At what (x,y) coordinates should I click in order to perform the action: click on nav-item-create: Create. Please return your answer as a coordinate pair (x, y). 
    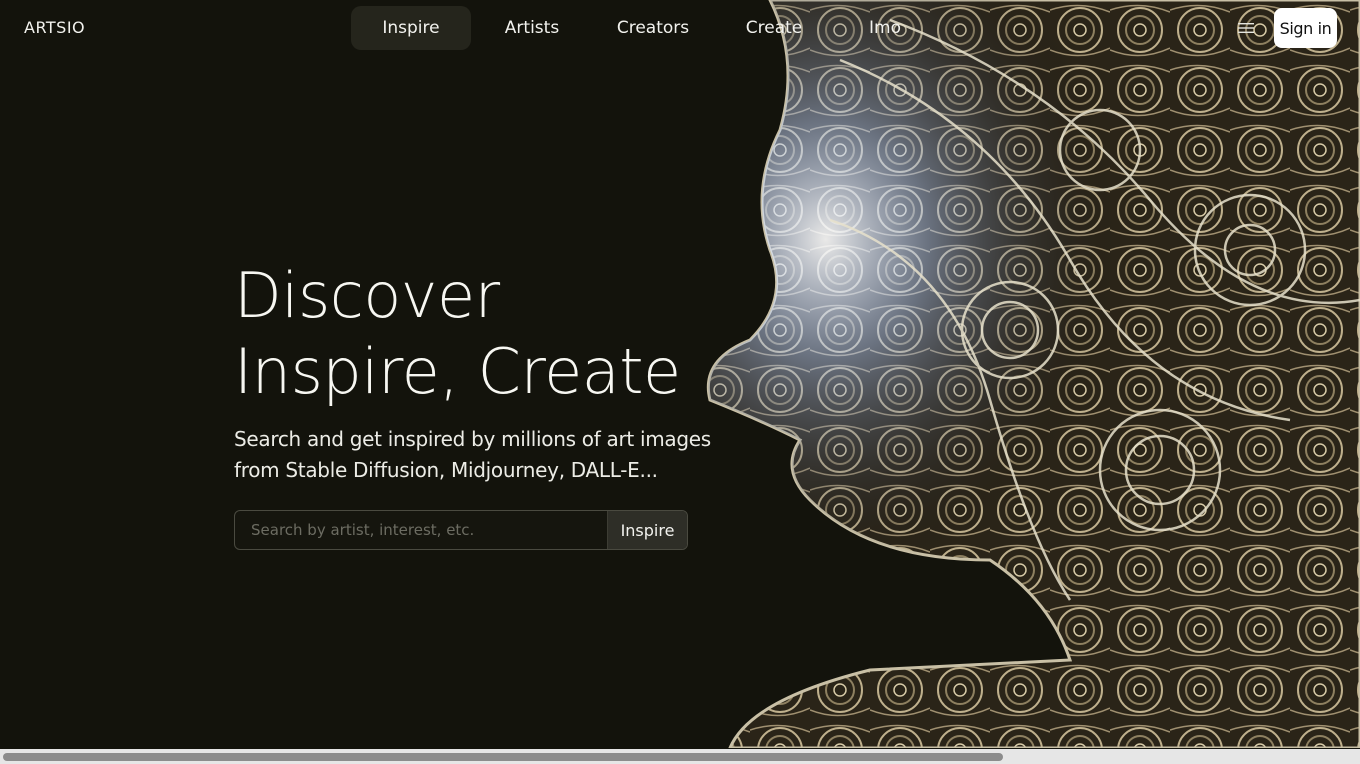
    Looking at the image, I should click on (774, 28).